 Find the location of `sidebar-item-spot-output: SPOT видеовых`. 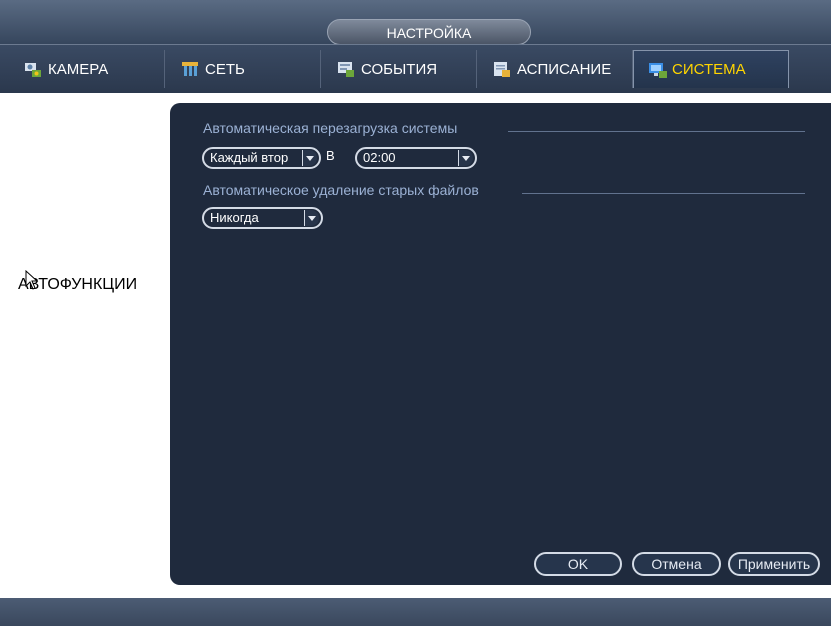

sidebar-item-spot-output: SPOT видеовых is located at coordinates (83, 167).